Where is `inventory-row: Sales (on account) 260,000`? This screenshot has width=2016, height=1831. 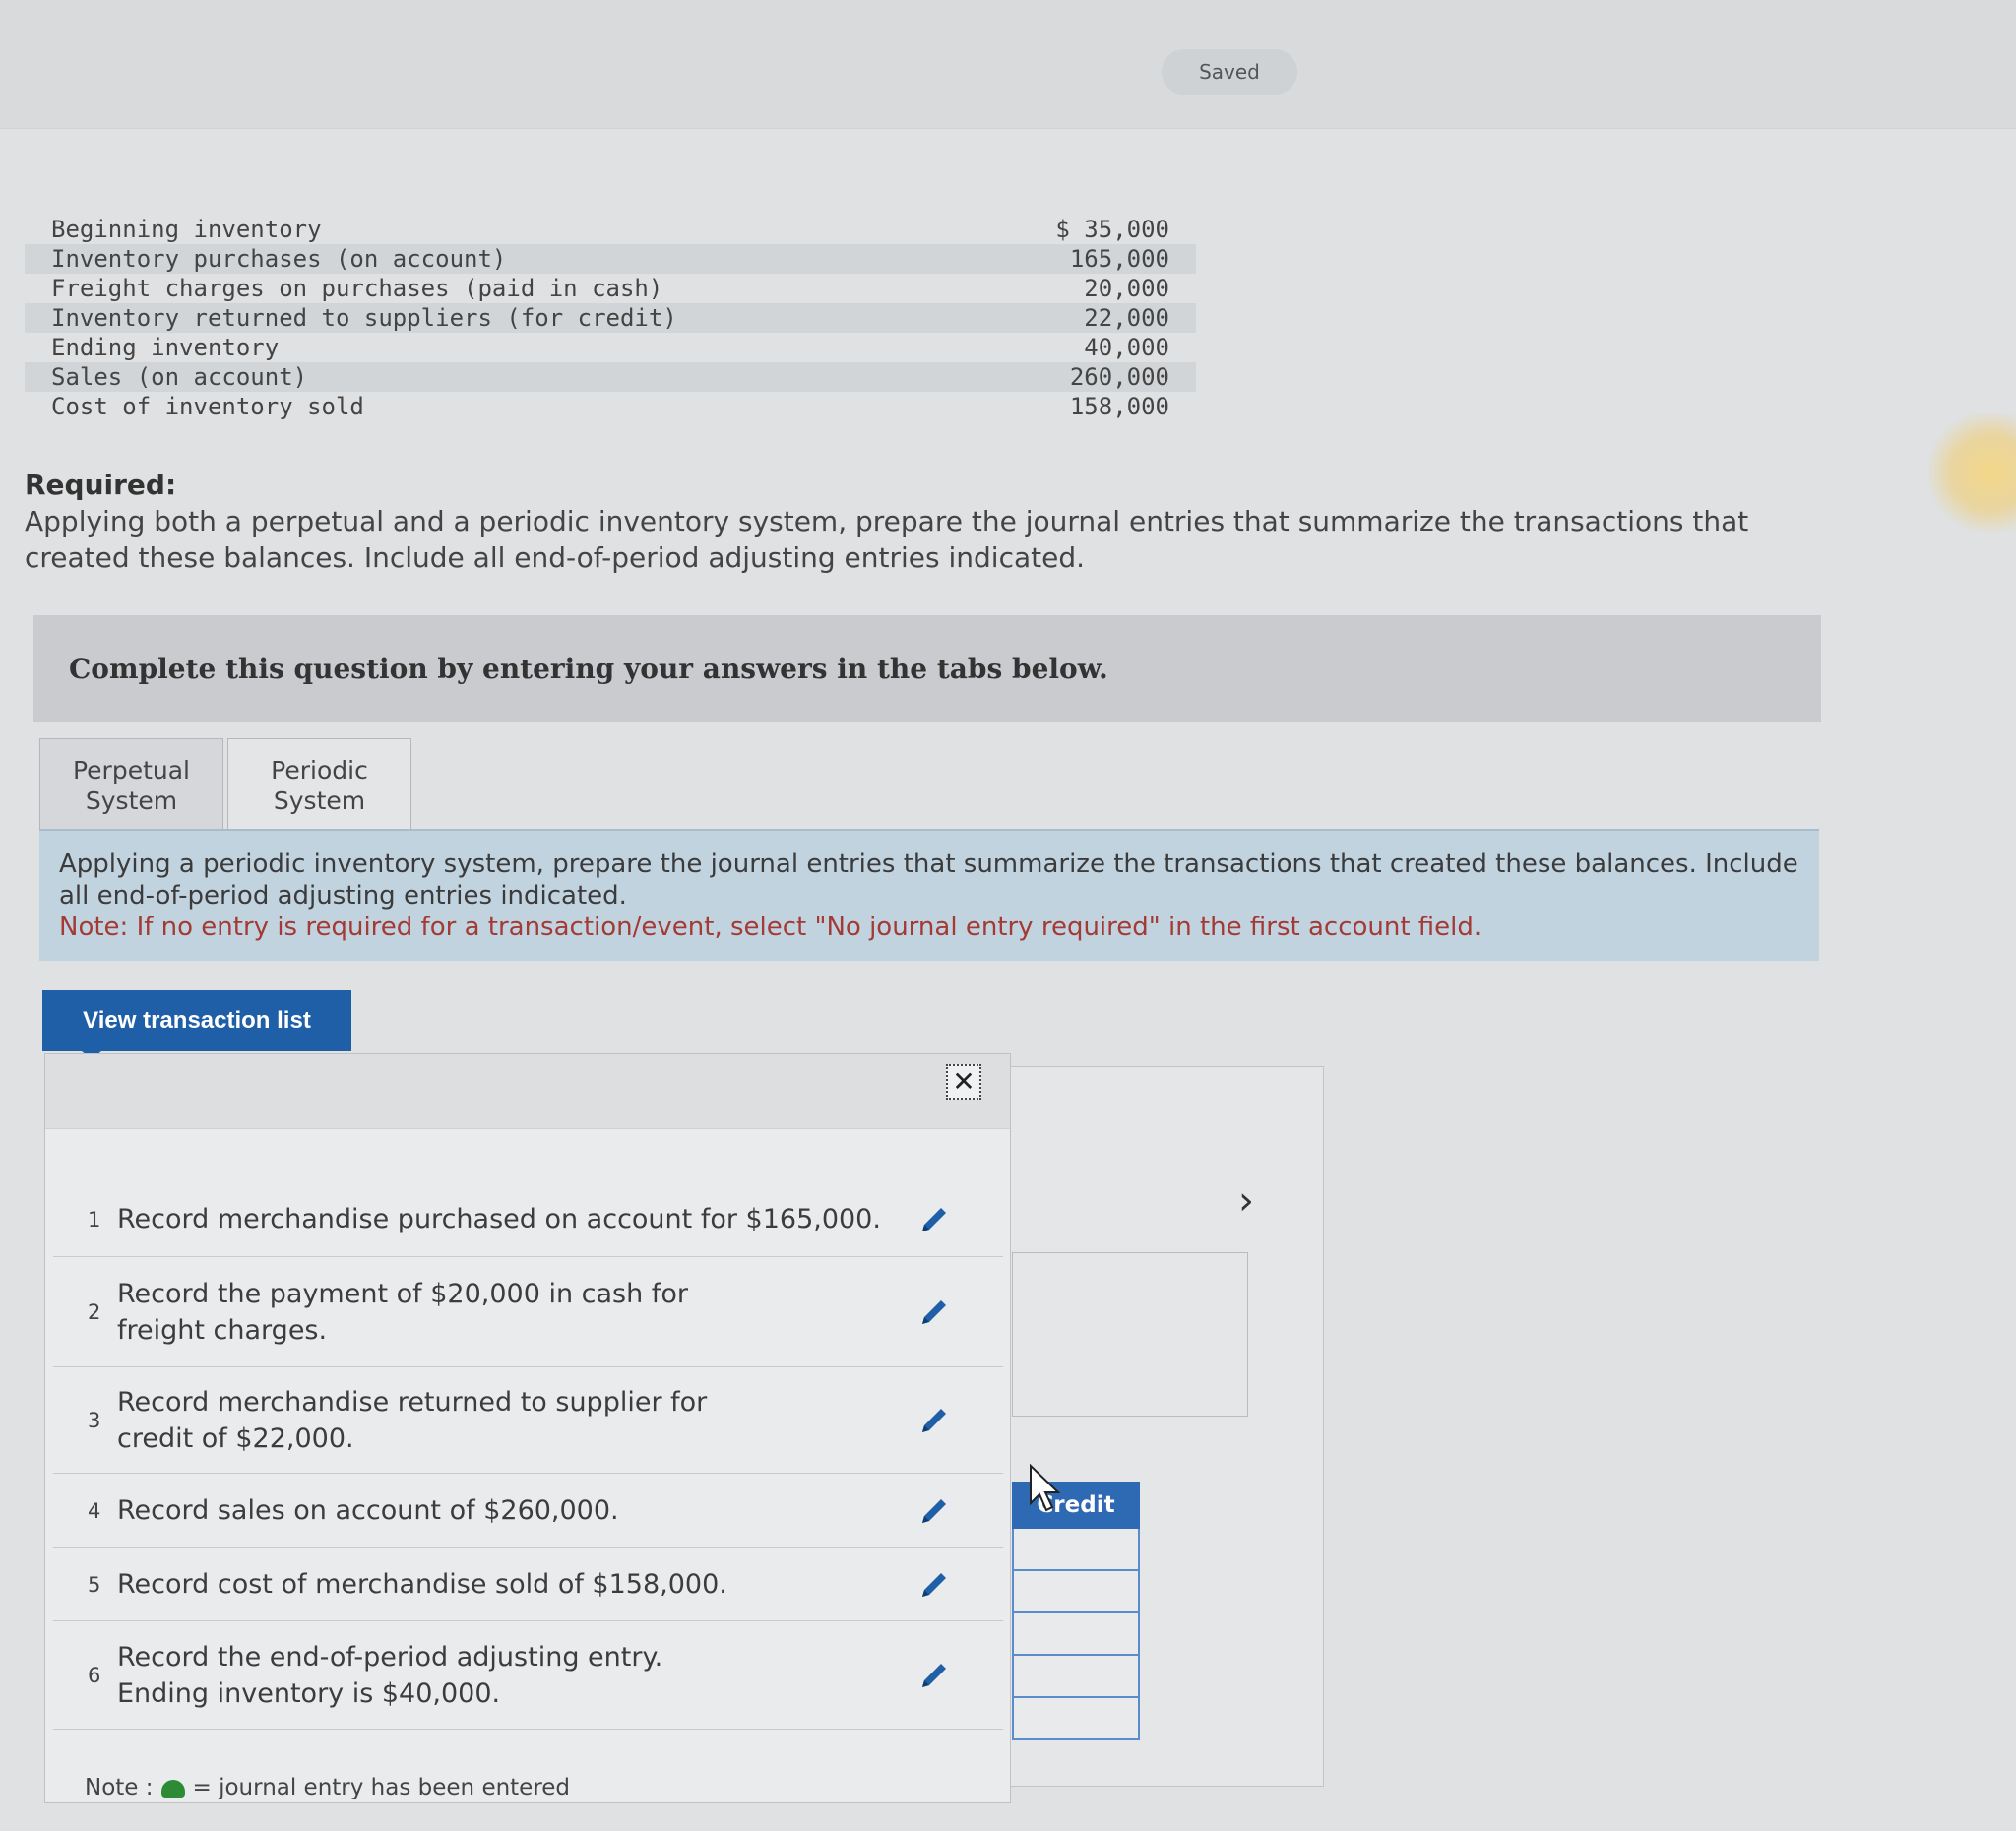 inventory-row: Sales (on account) 260,000 is located at coordinates (610, 377).